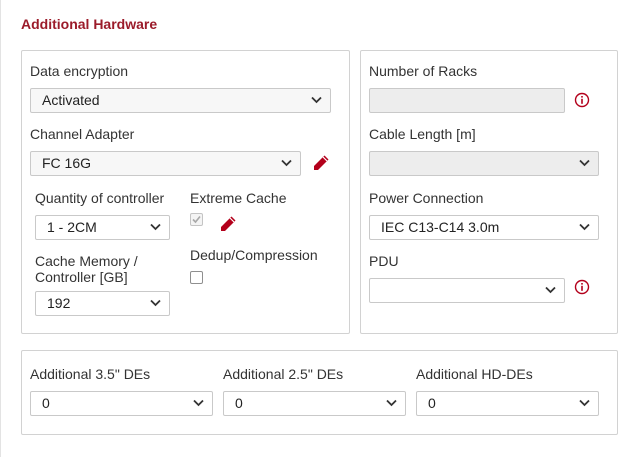 This screenshot has height=457, width=640. Describe the element at coordinates (180, 100) in the screenshot. I see `data-encryption-select: Activated` at that location.